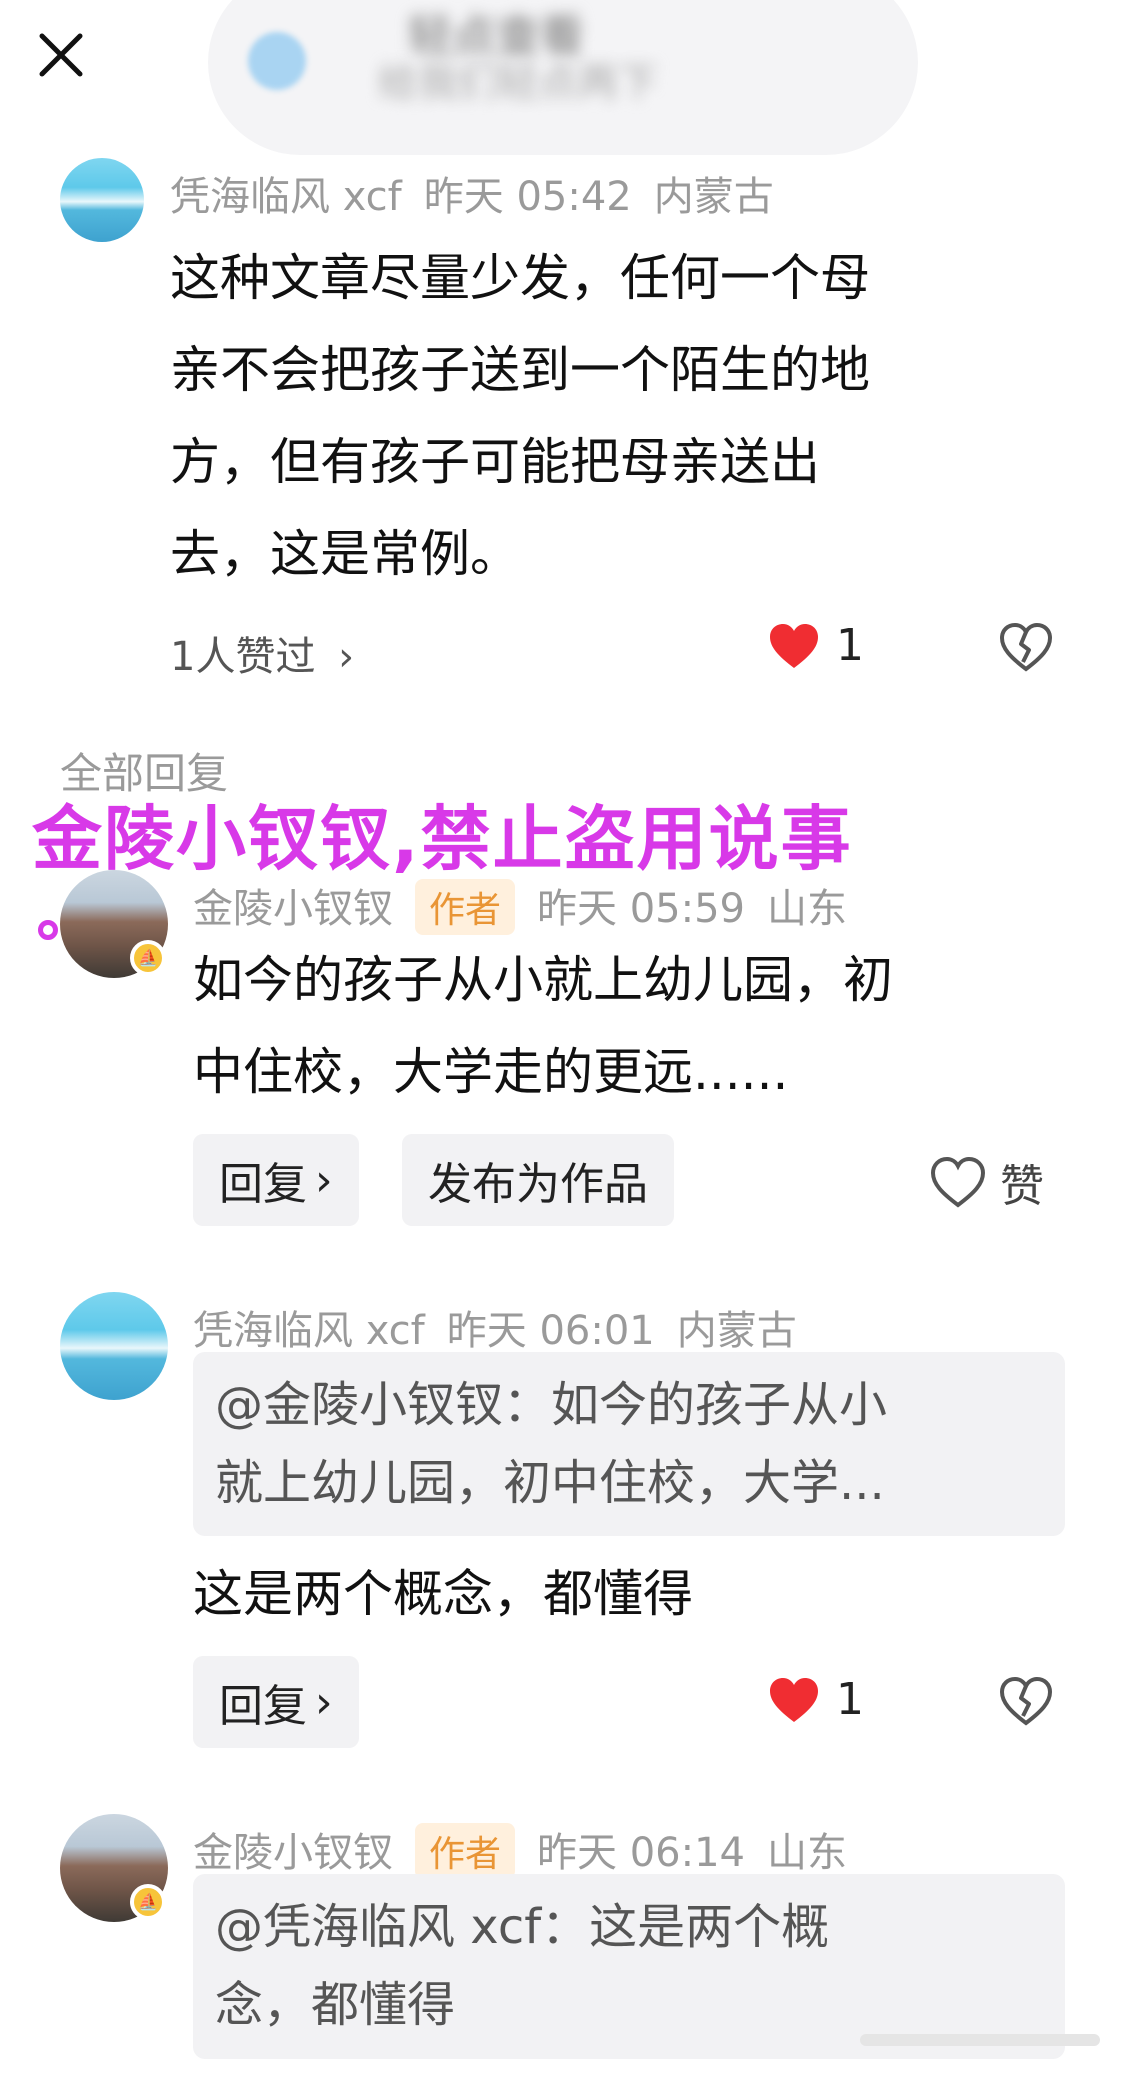  What do you see at coordinates (551, 1405) in the screenshot?
I see `quote-line: @金陵小钗钗：如今的孩子从小` at bounding box center [551, 1405].